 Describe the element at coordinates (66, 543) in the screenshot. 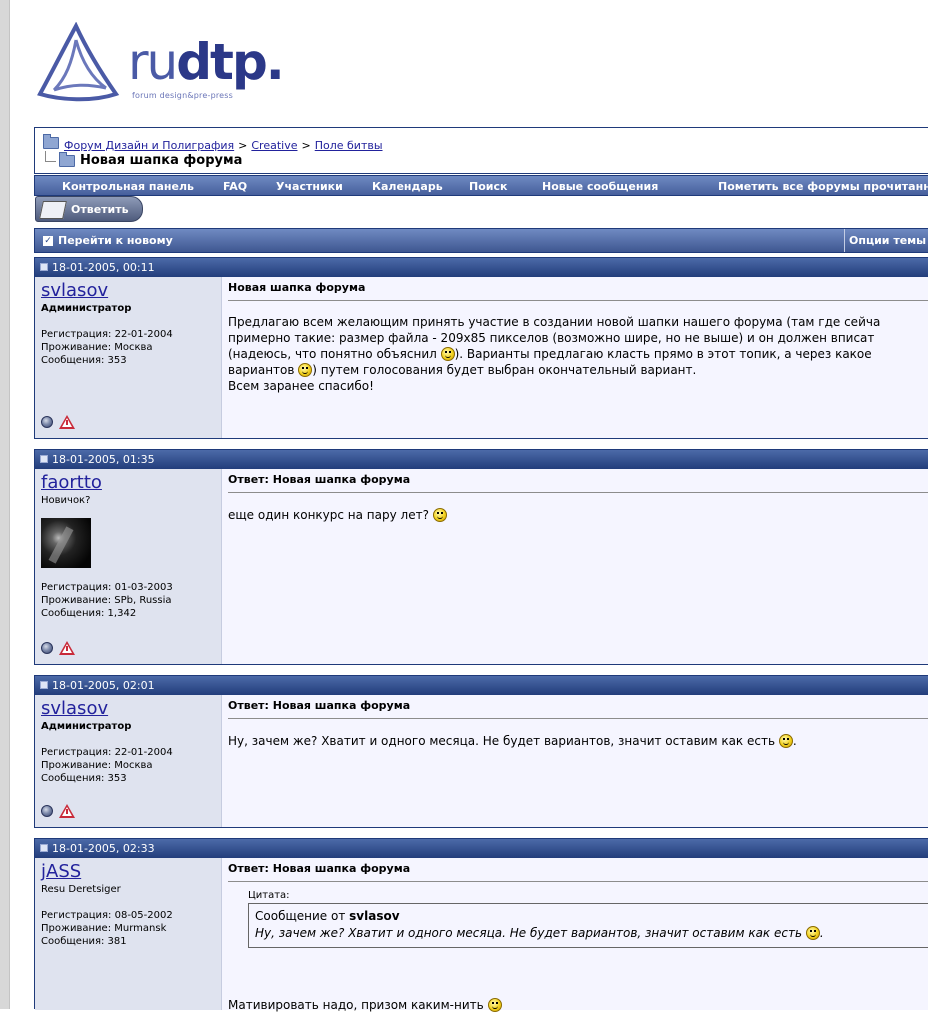

I see `avatar` at that location.